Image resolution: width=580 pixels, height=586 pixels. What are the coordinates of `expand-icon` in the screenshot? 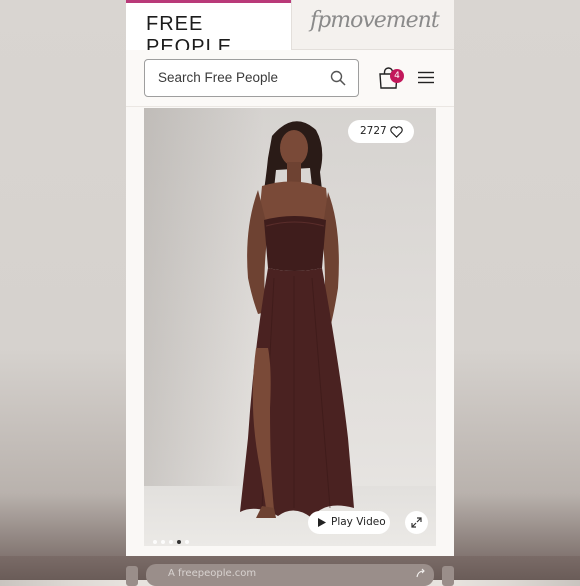 It's located at (416, 522).